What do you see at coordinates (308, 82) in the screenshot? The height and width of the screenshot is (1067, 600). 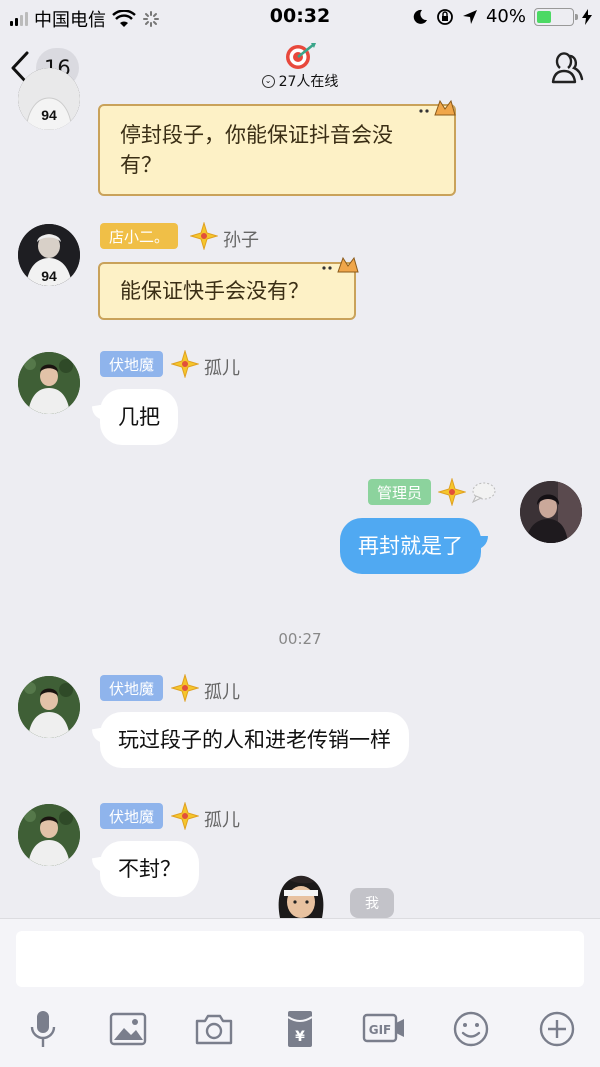 I see `online-text: 27人在线` at bounding box center [308, 82].